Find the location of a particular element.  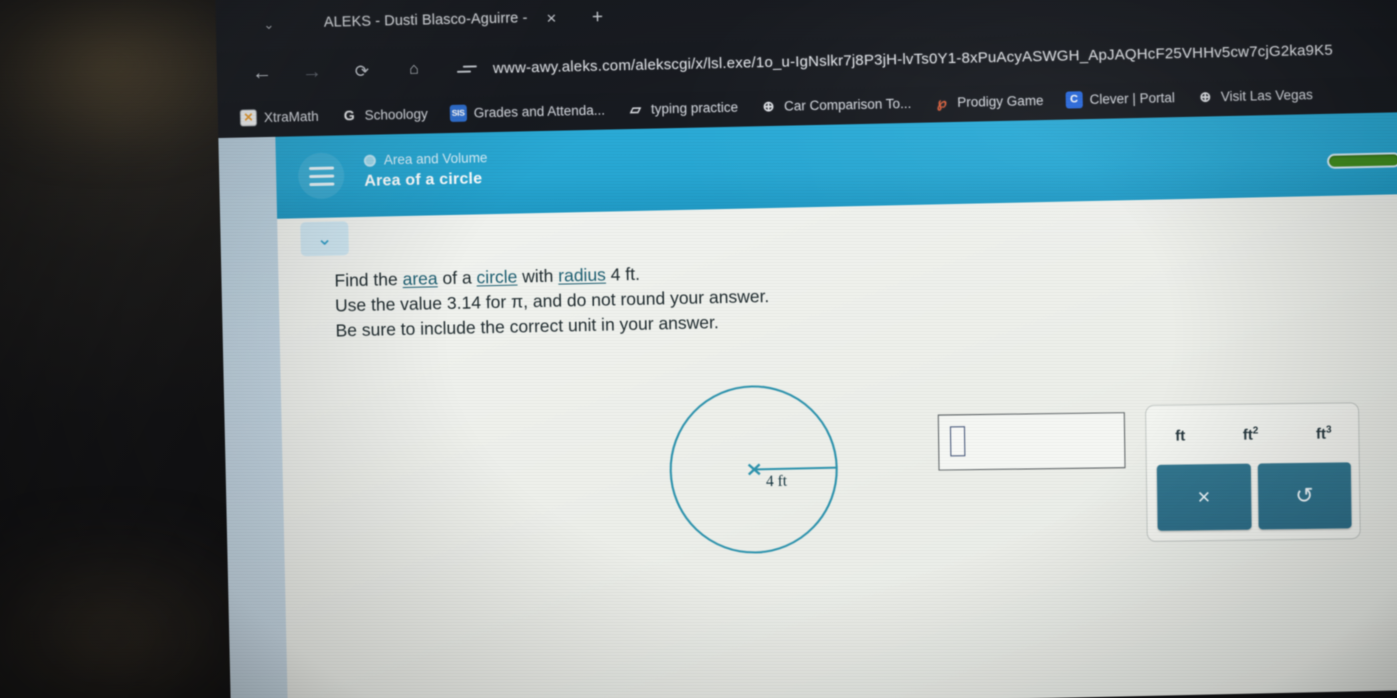

bookmark-typing-practice: ▱ typing practice is located at coordinates (682, 107).